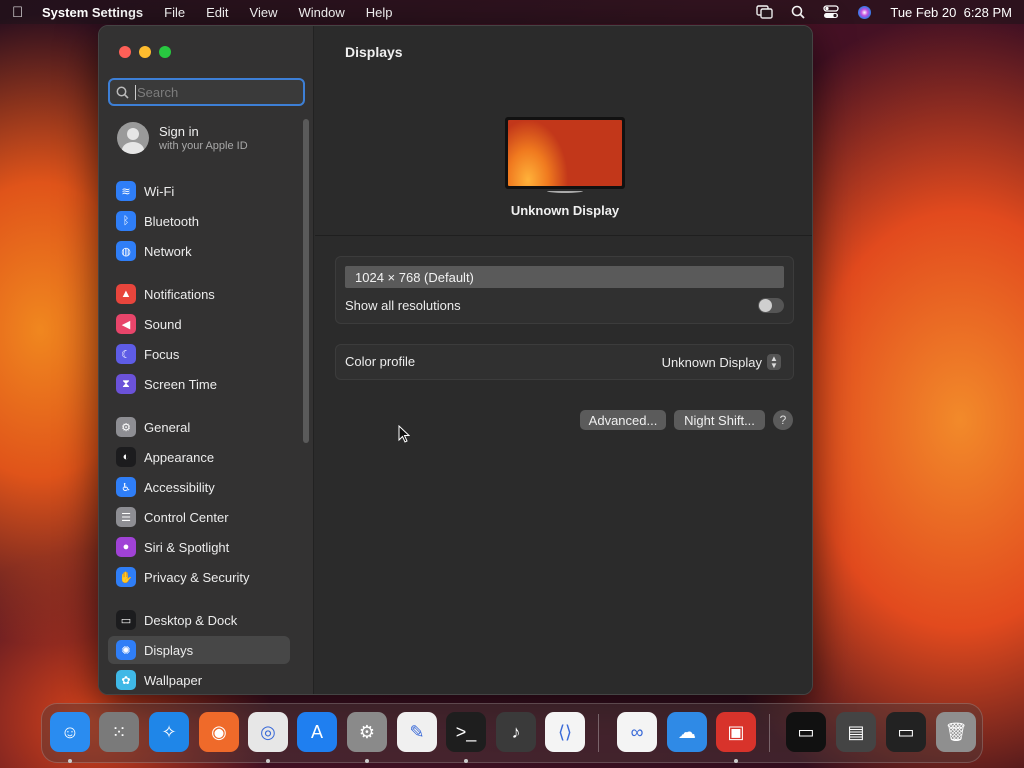 The height and width of the screenshot is (768, 1024). Describe the element at coordinates (119, 732) in the screenshot. I see `launchpad-icon: ⁙` at that location.